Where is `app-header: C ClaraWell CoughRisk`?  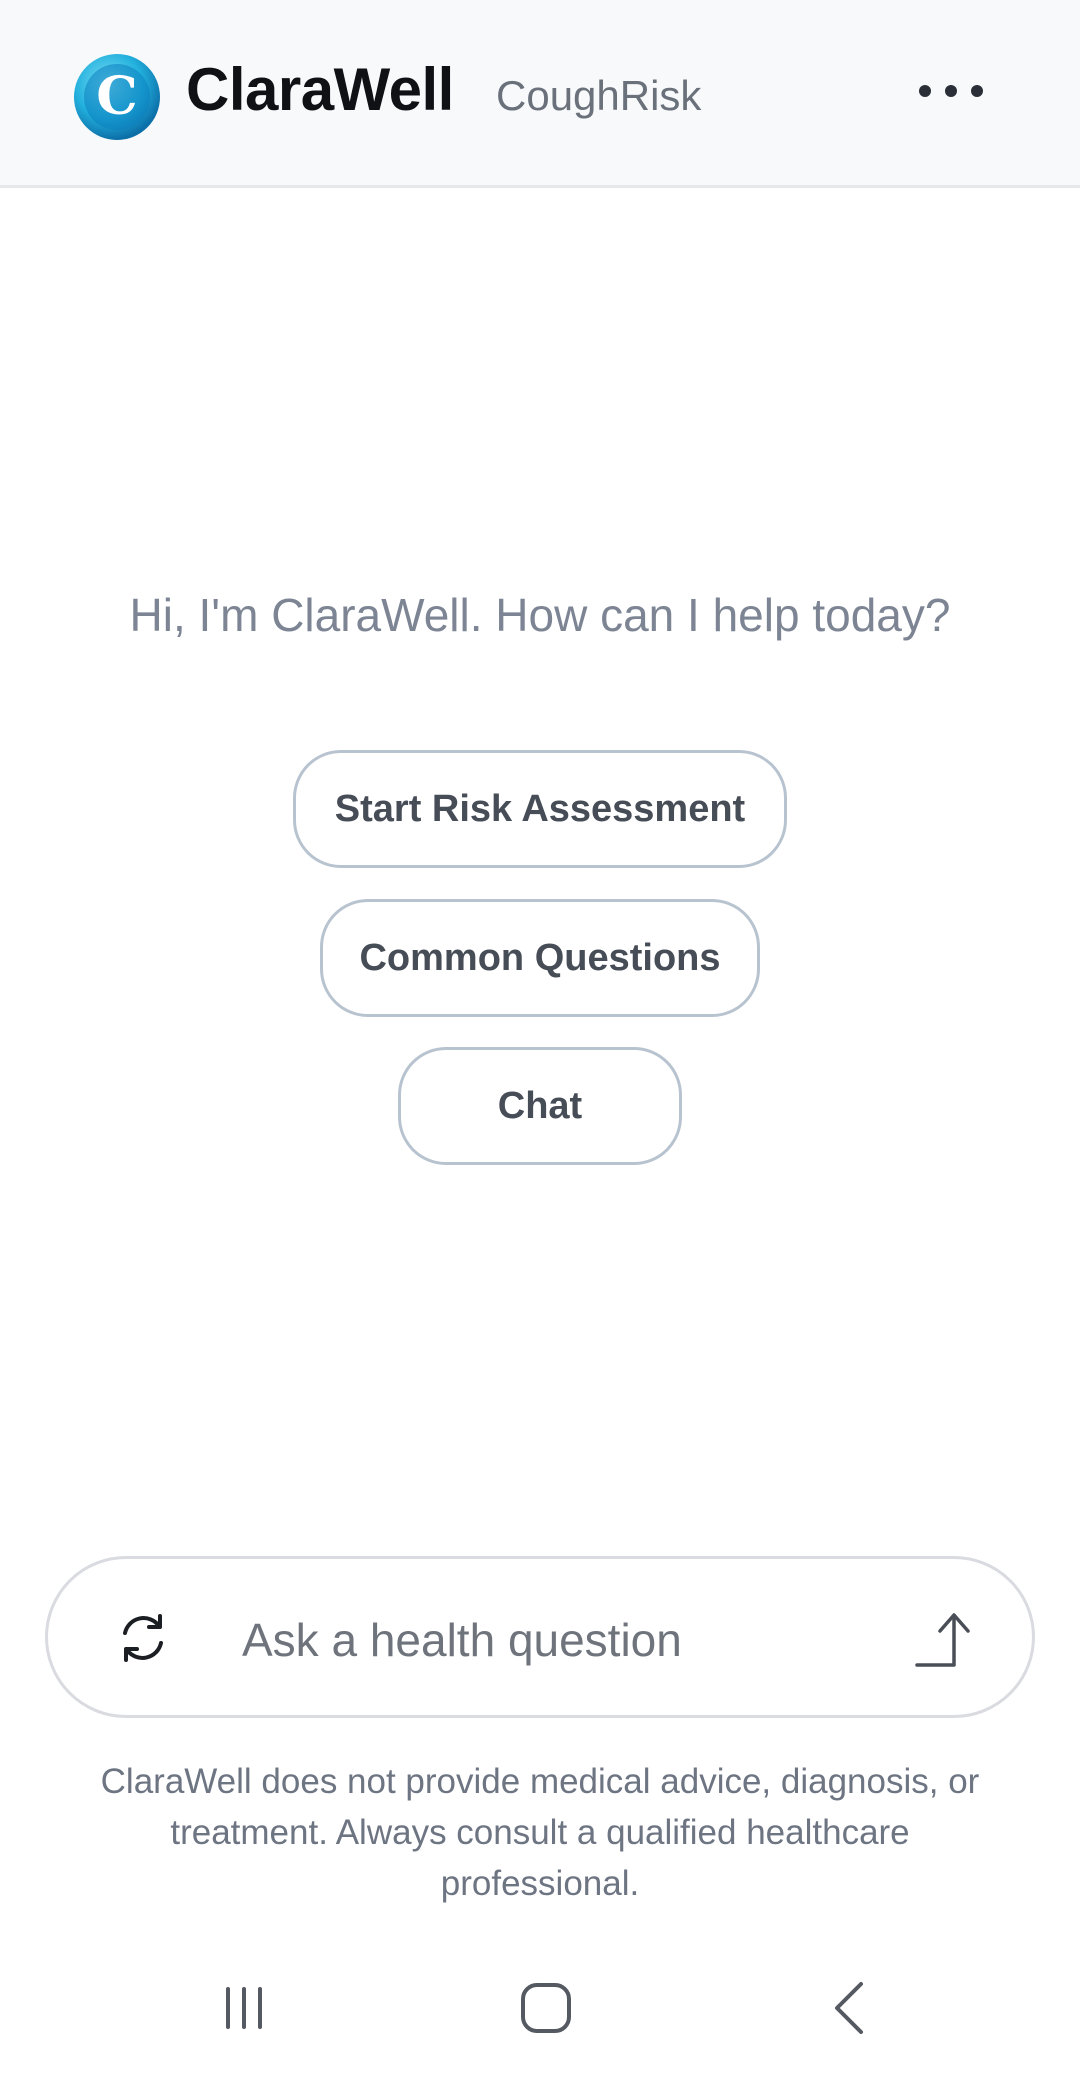
app-header: C ClaraWell CoughRisk is located at coordinates (540, 94).